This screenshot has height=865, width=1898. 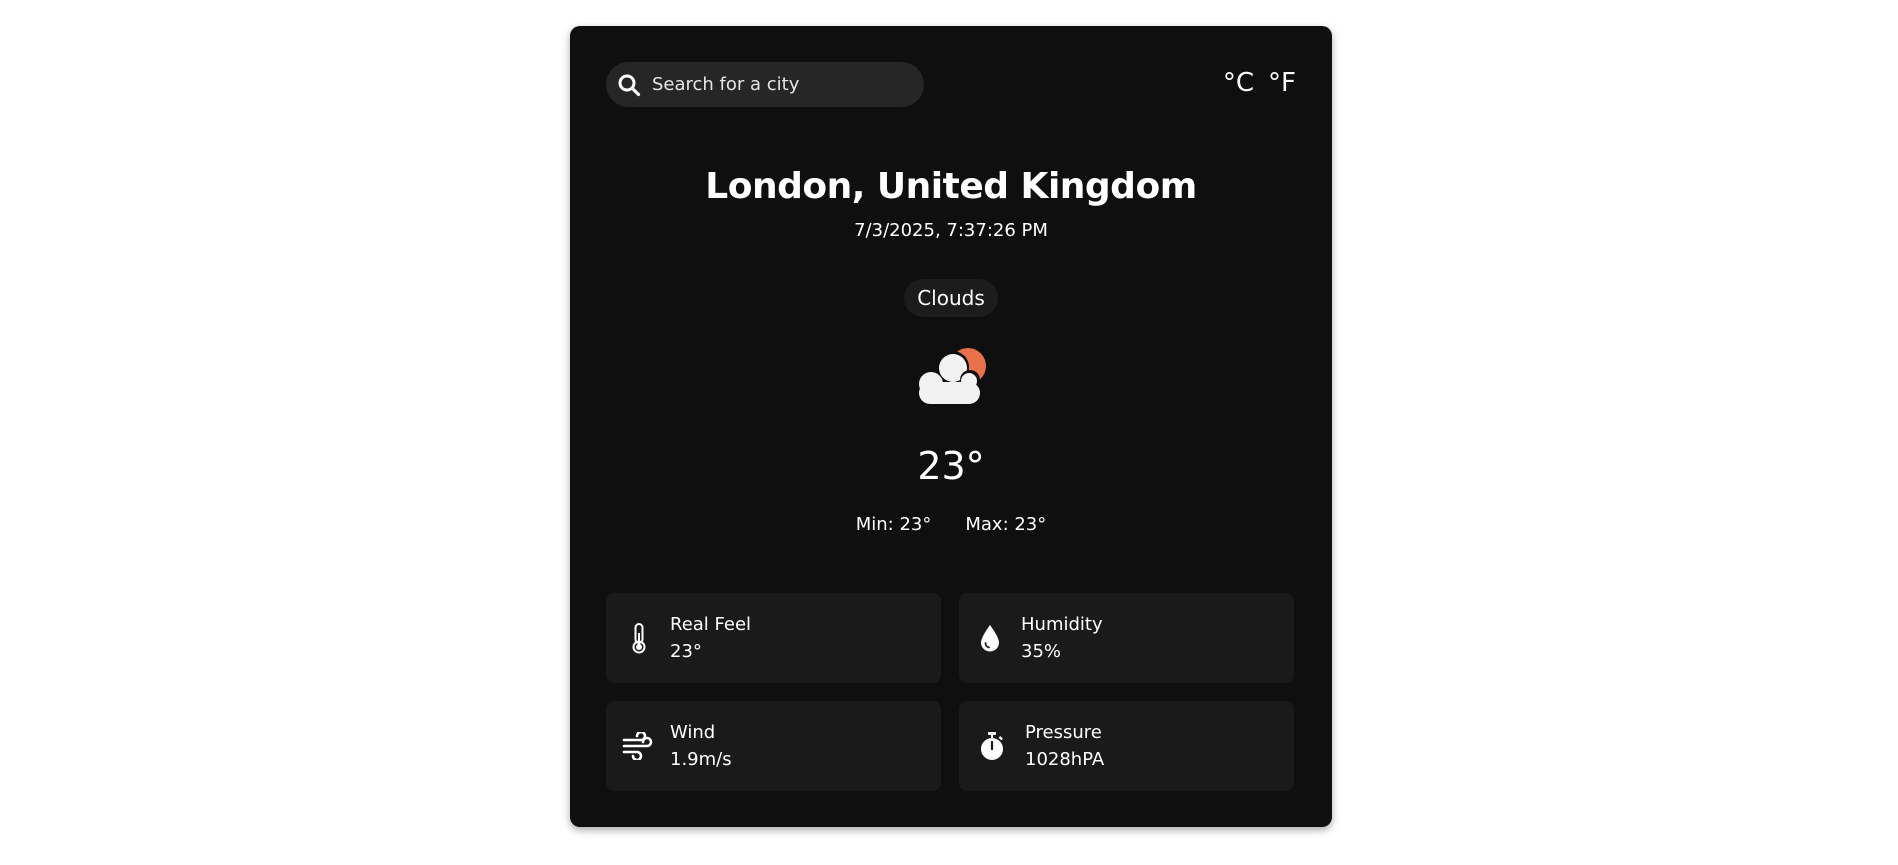 What do you see at coordinates (693, 732) in the screenshot?
I see `wind-label: Wind` at bounding box center [693, 732].